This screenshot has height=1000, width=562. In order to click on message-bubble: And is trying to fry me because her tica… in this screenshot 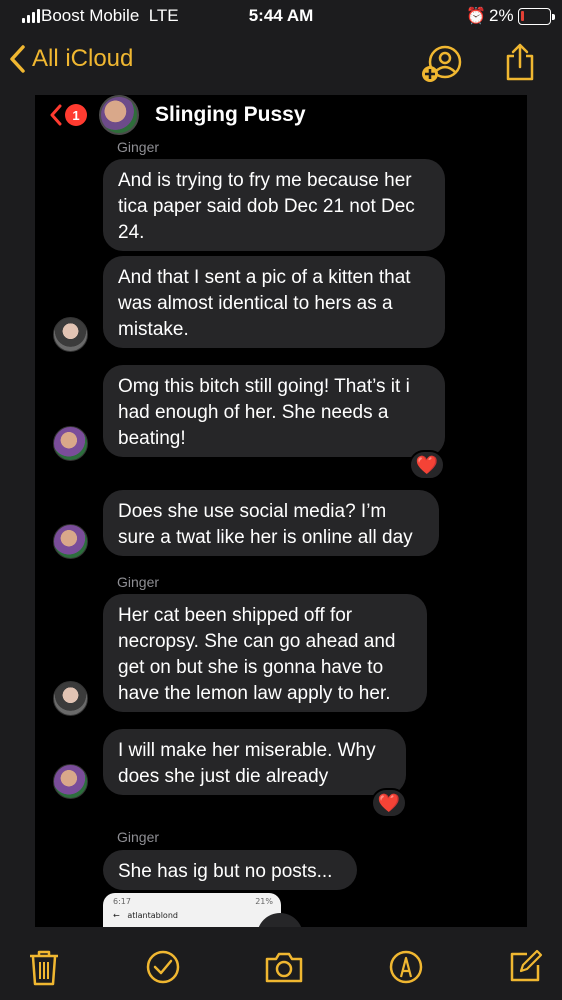, I will do `click(274, 205)`.